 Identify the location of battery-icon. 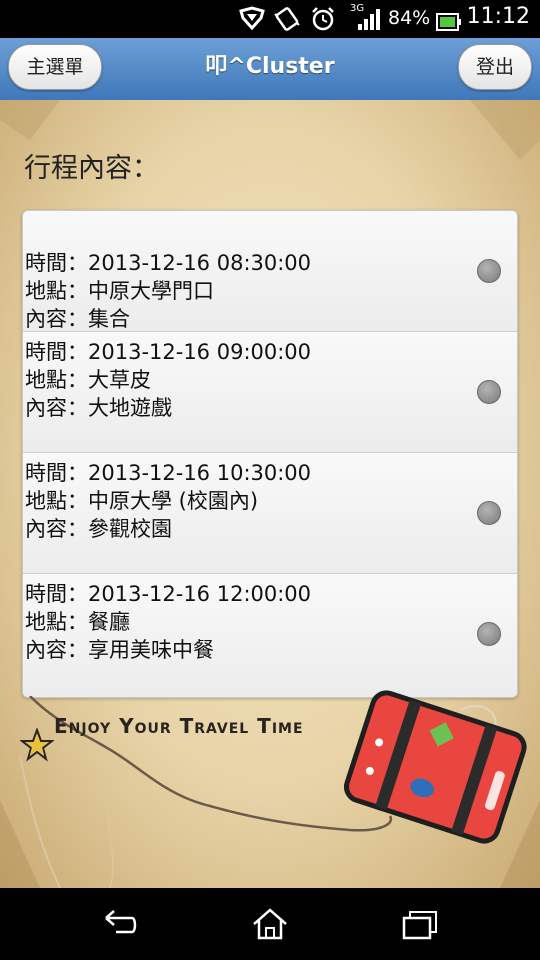
(448, 22).